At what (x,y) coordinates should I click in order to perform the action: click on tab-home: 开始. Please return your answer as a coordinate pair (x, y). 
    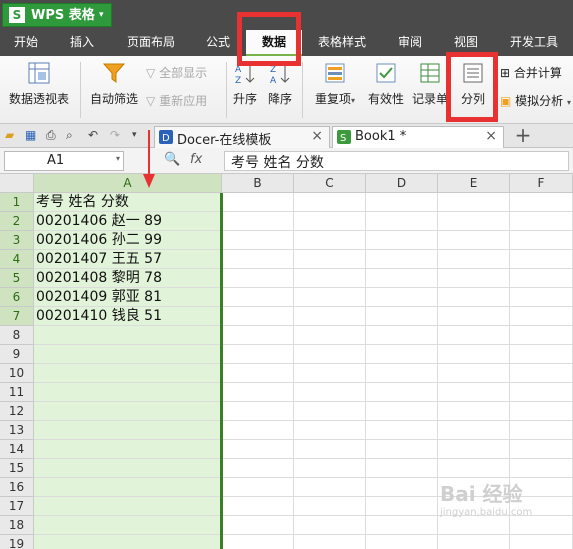
    Looking at the image, I should click on (26, 43).